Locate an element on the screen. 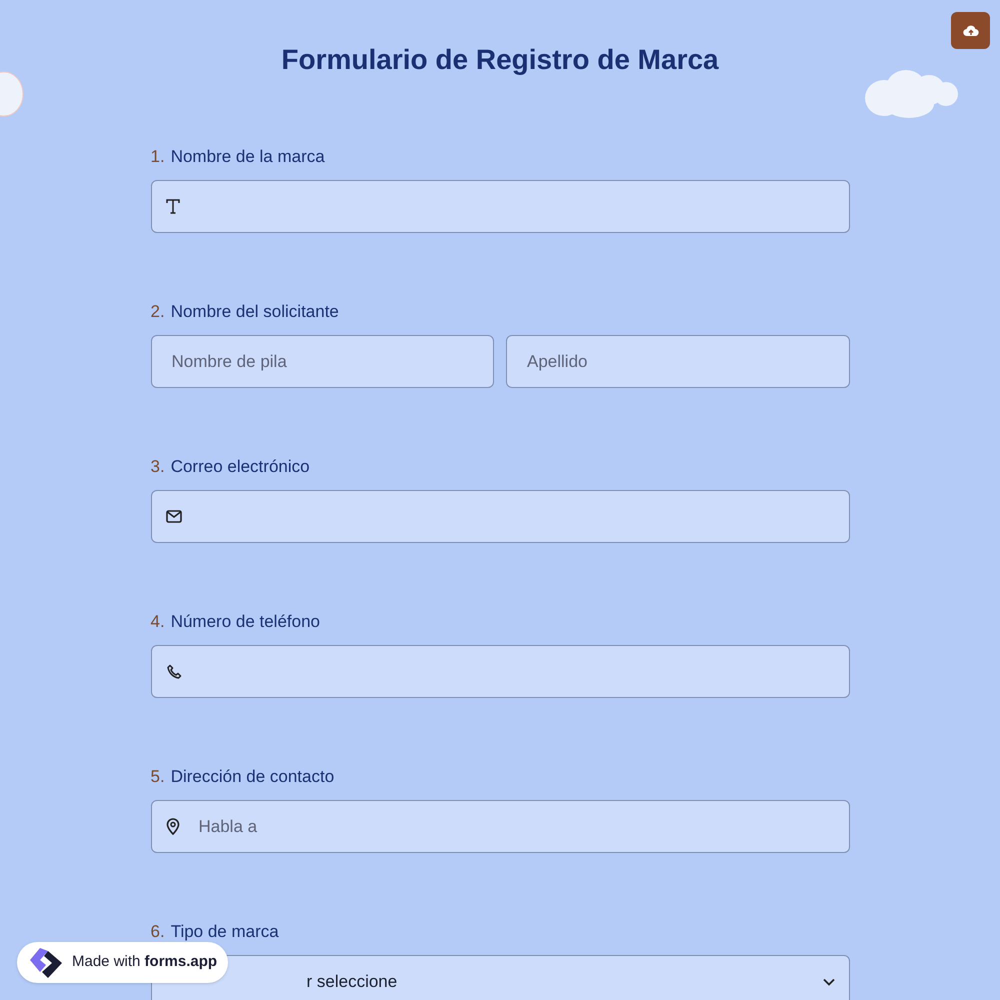 The width and height of the screenshot is (1000, 1000). question-number: 4. is located at coordinates (157, 622).